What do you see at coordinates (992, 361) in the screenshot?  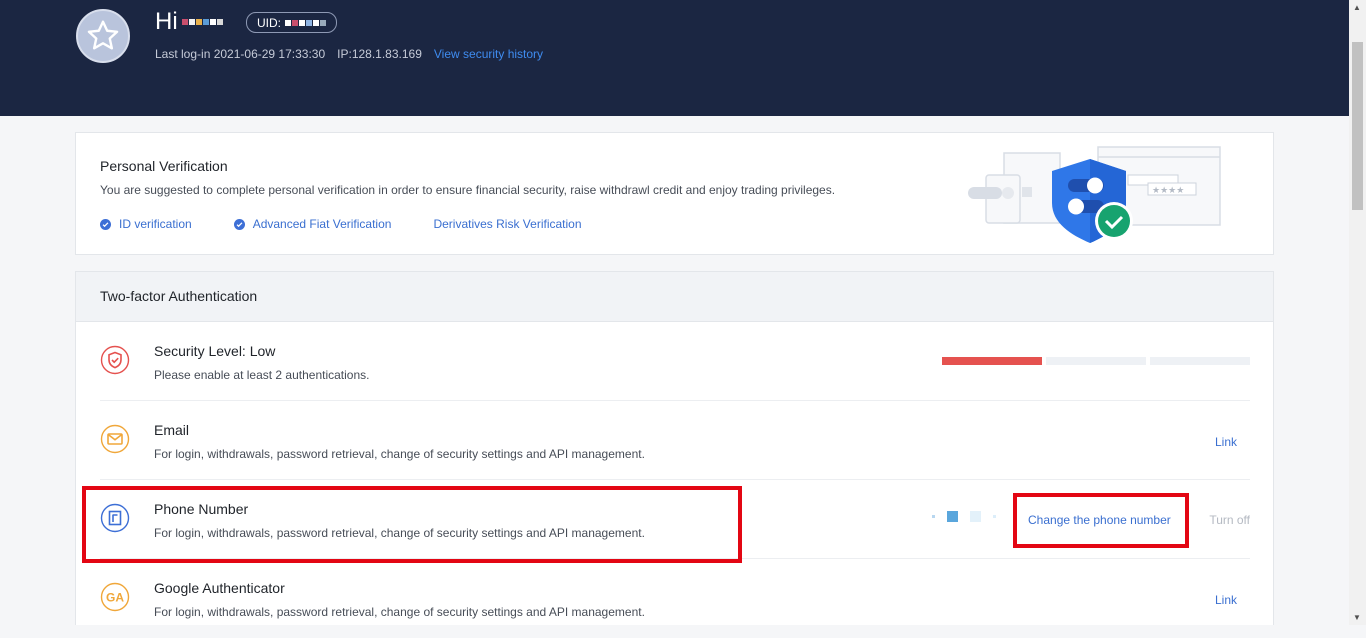 I see `level-segment-filled` at bounding box center [992, 361].